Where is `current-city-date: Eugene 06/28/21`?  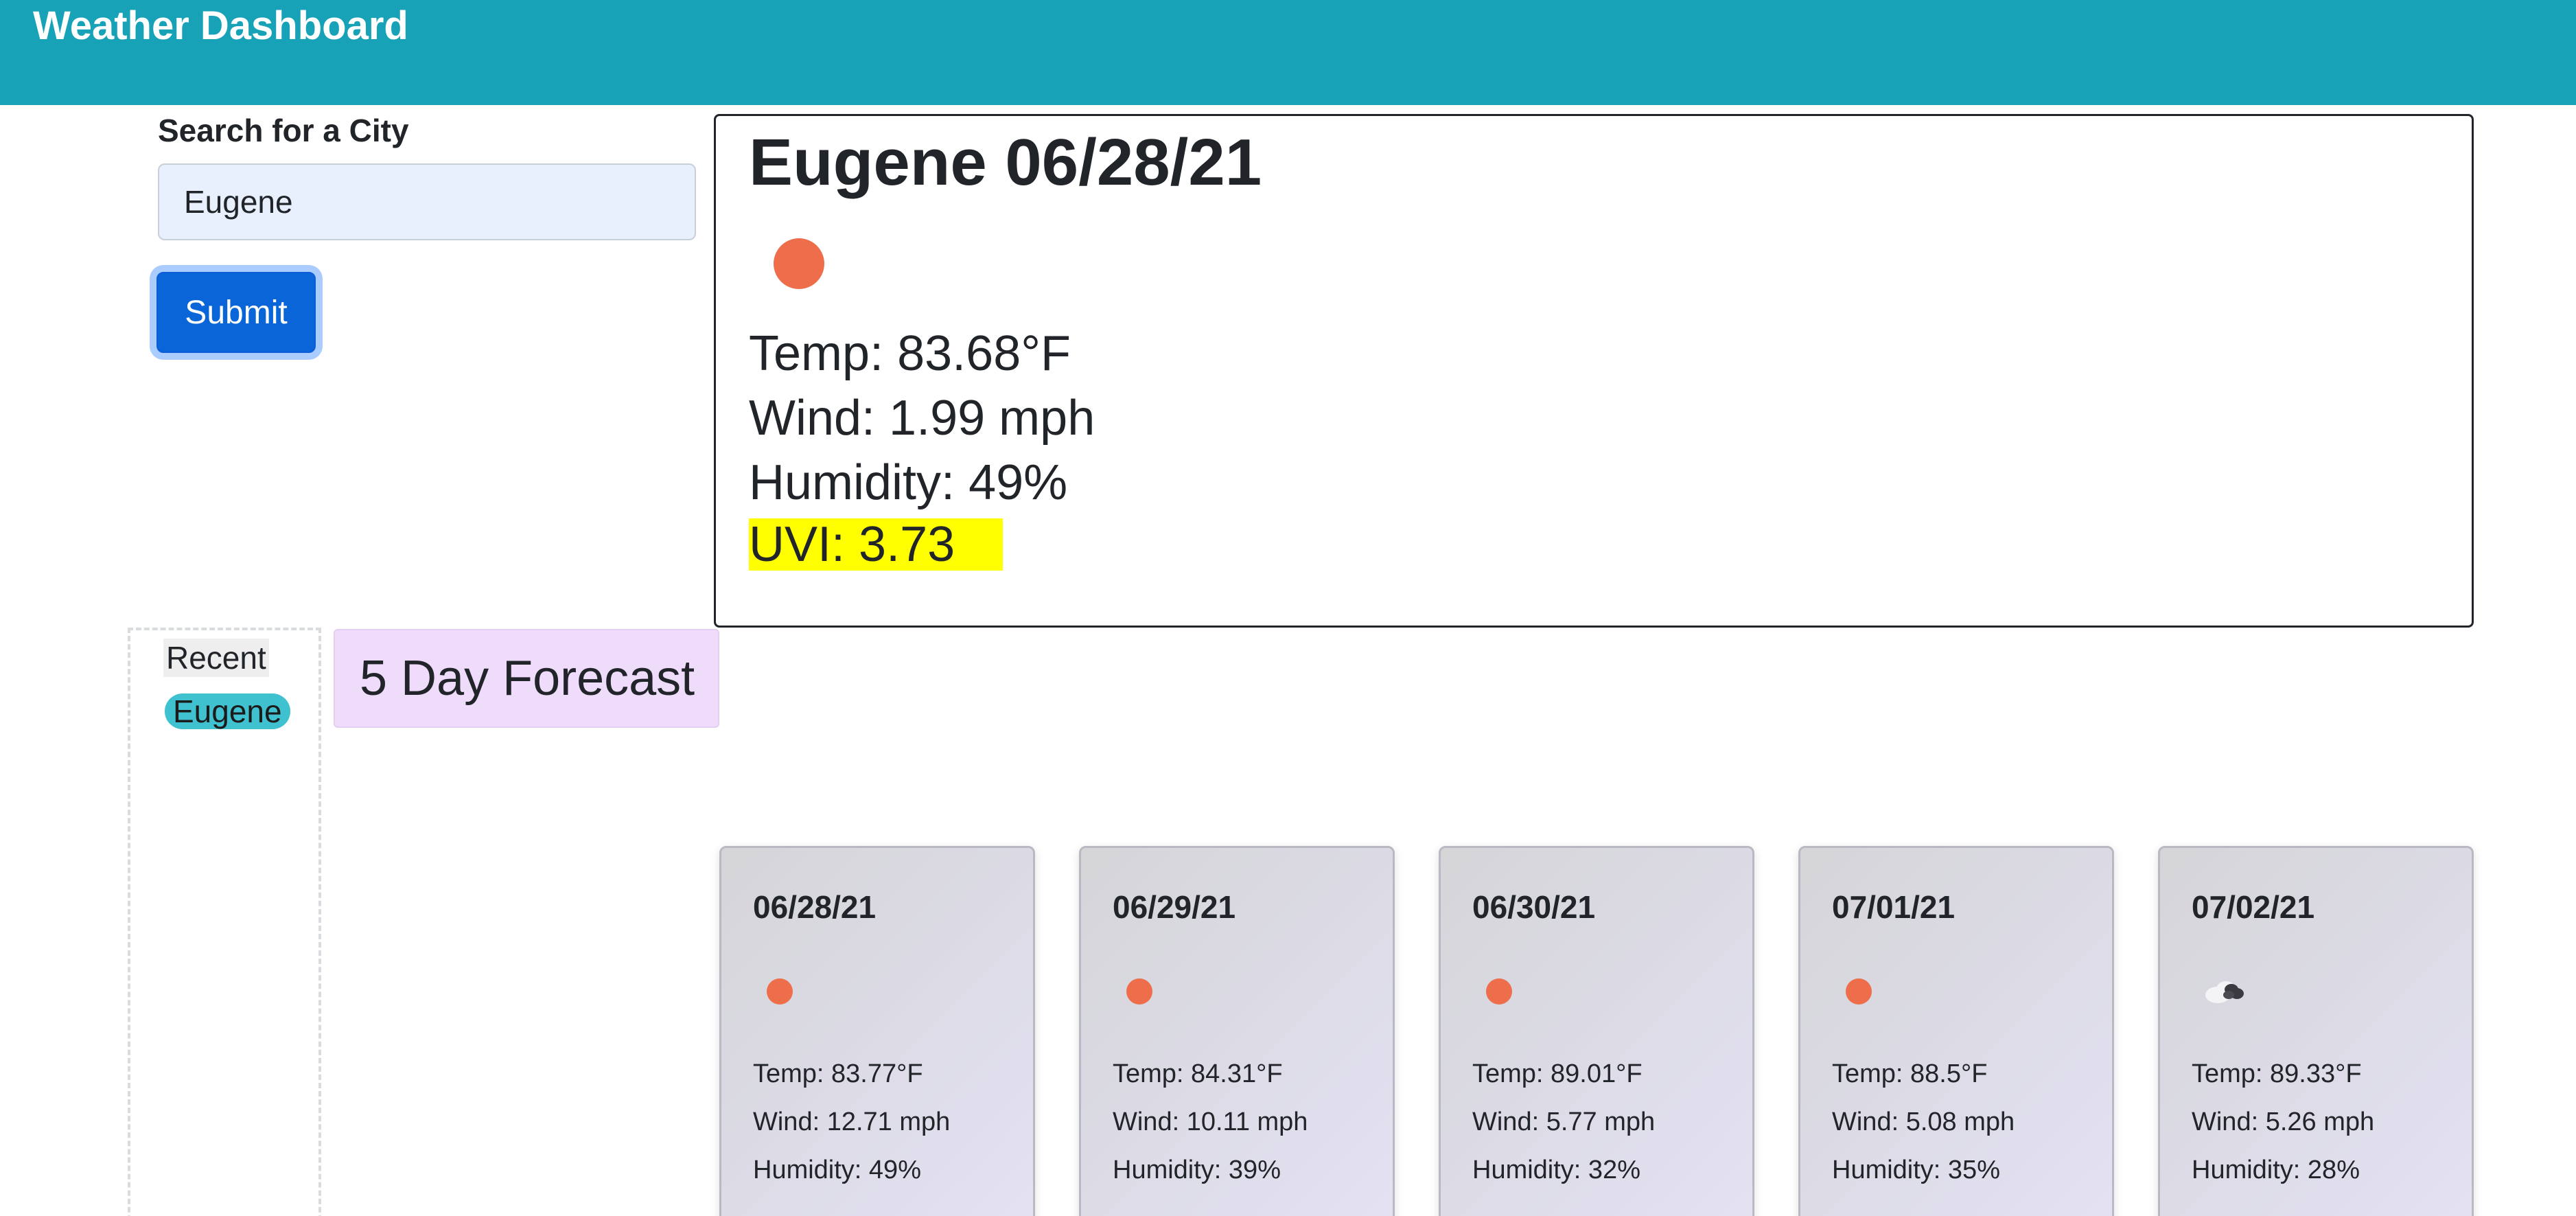
current-city-date: Eugene 06/28/21 is located at coordinates (1005, 162).